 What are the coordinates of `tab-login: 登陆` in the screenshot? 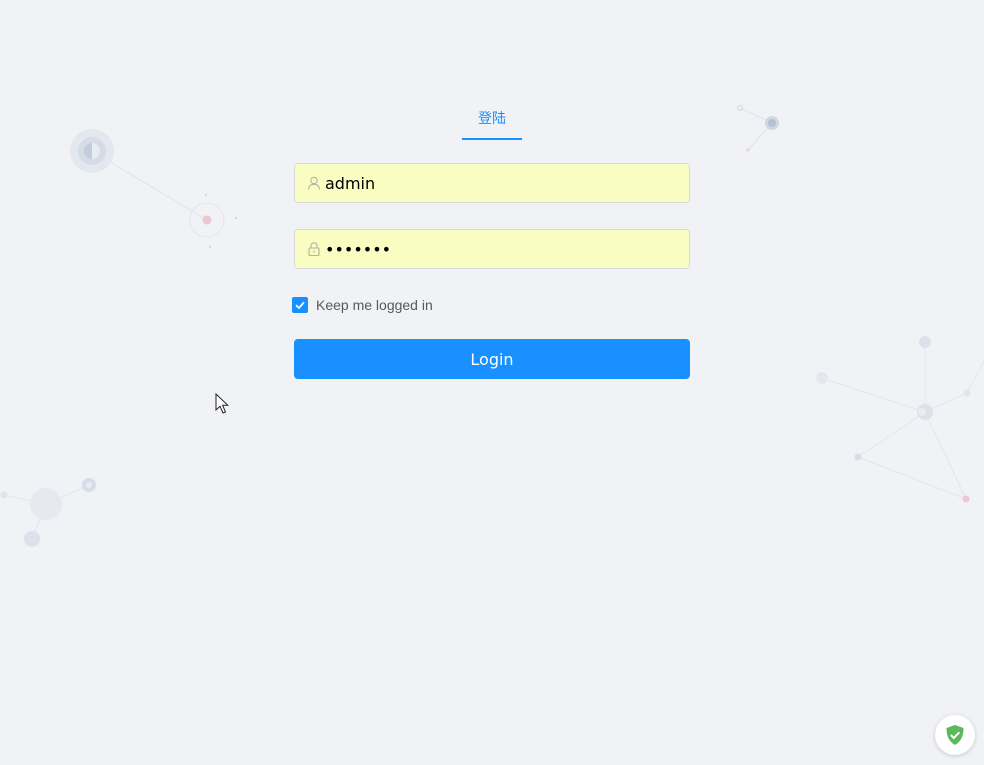 It's located at (492, 124).